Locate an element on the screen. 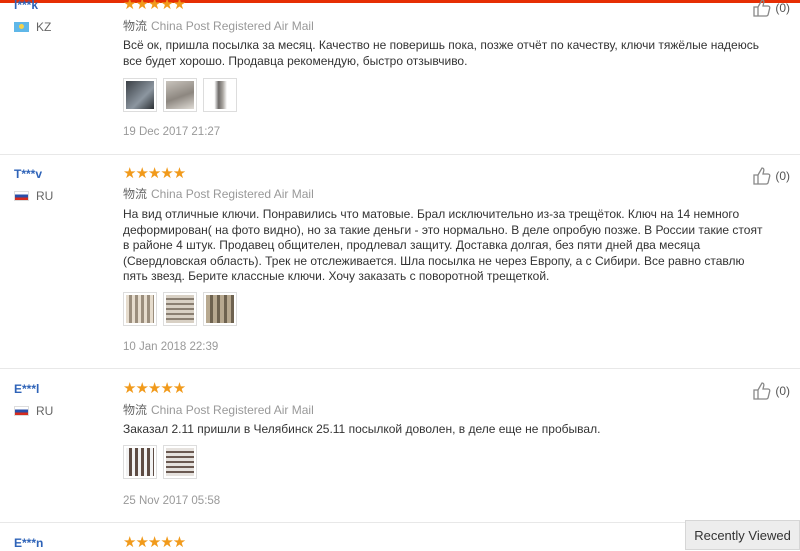 This screenshot has height=551, width=800. recently-viewed-button: Recently Viewed is located at coordinates (742, 535).